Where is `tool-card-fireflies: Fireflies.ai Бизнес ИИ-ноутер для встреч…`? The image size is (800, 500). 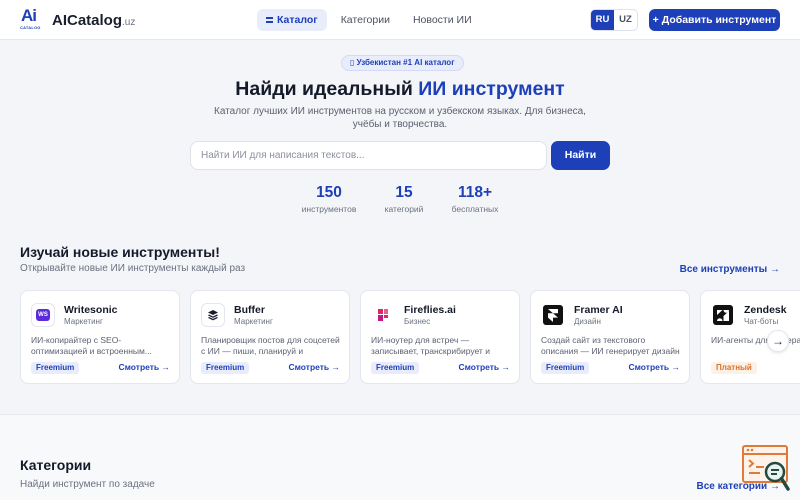
tool-card-fireflies: Fireflies.ai Бизнес ИИ-ноутер для встреч… is located at coordinates (440, 337).